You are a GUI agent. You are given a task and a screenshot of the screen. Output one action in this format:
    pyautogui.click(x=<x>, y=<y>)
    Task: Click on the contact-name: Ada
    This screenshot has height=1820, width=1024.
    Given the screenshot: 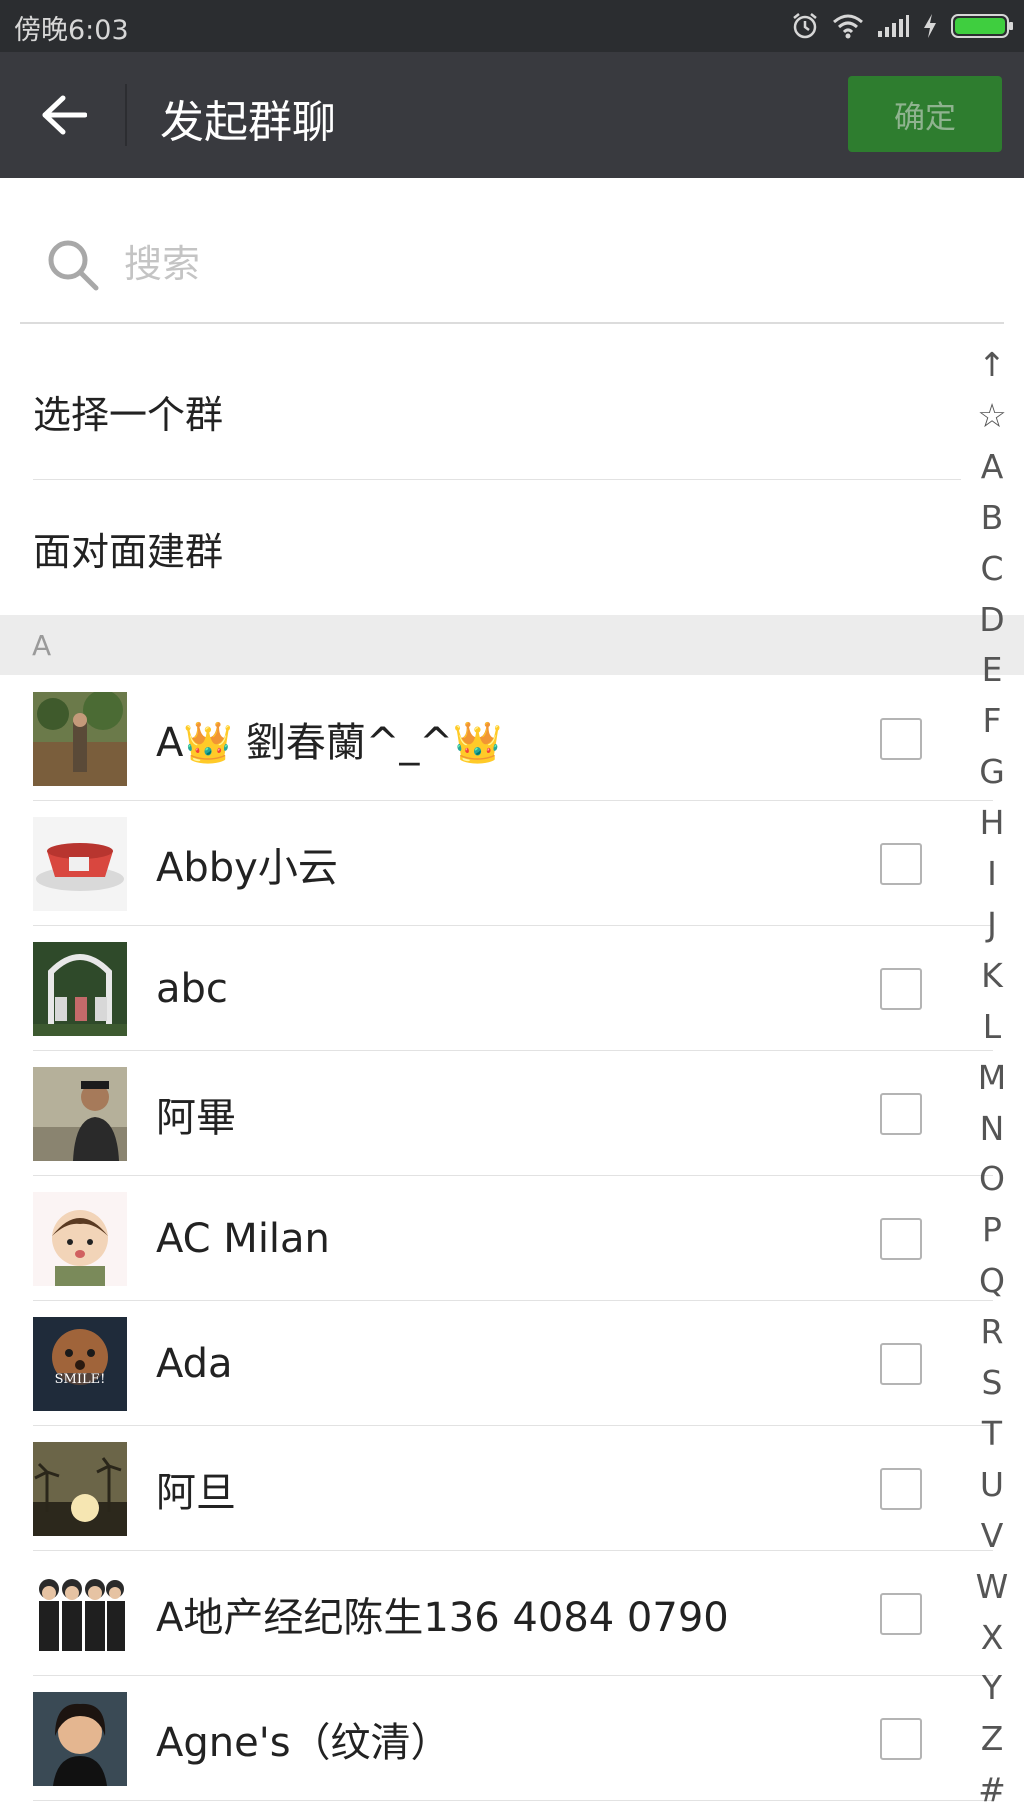 What is the action you would take?
    pyautogui.click(x=194, y=1363)
    